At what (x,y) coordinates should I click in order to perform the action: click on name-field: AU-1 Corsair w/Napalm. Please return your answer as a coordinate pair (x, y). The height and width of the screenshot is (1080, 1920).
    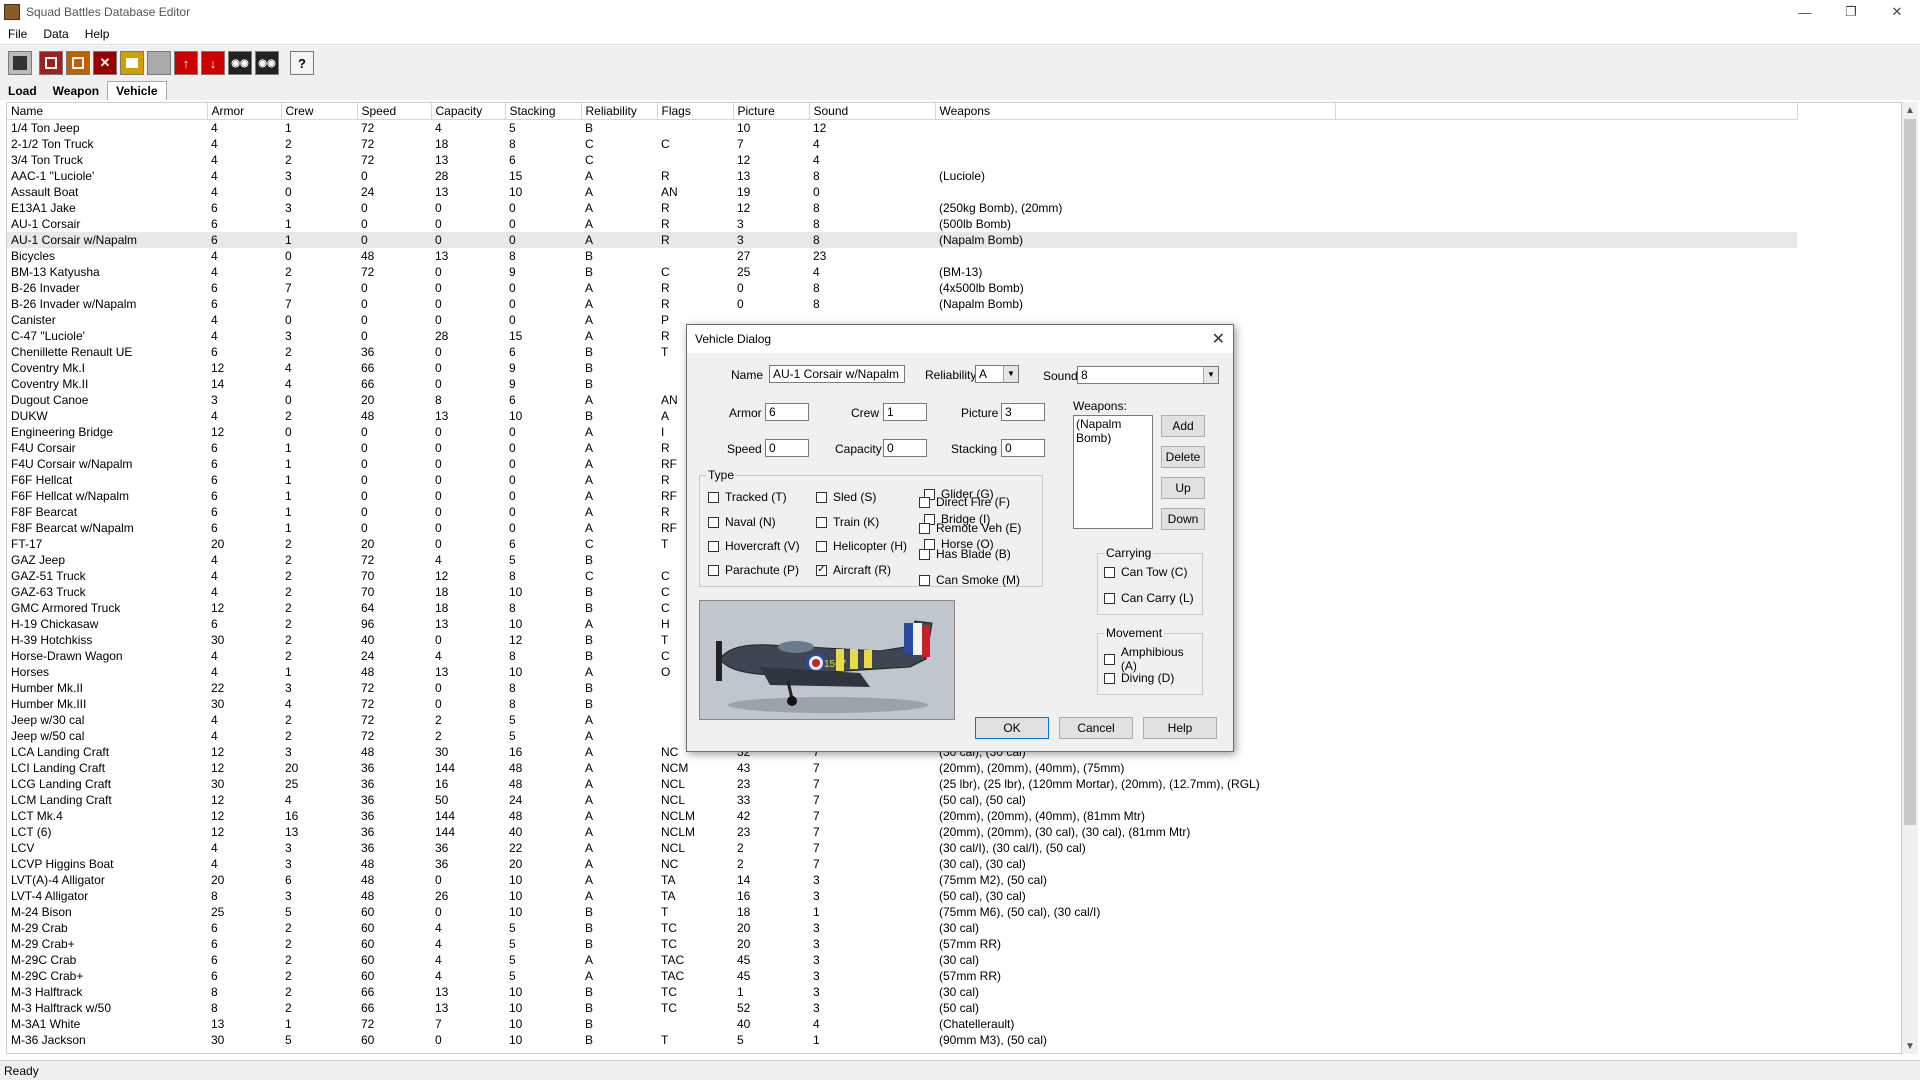
    Looking at the image, I should click on (837, 374).